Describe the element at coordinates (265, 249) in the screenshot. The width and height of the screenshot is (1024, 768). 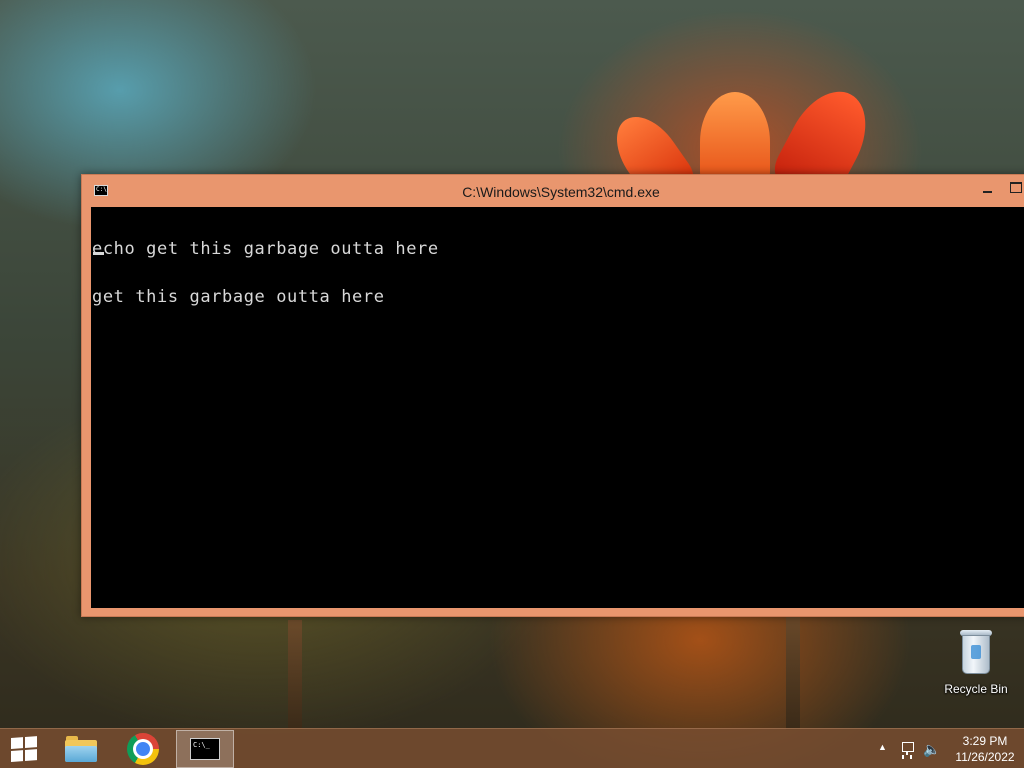
I see `console-line: echo get this garbage outta here` at that location.